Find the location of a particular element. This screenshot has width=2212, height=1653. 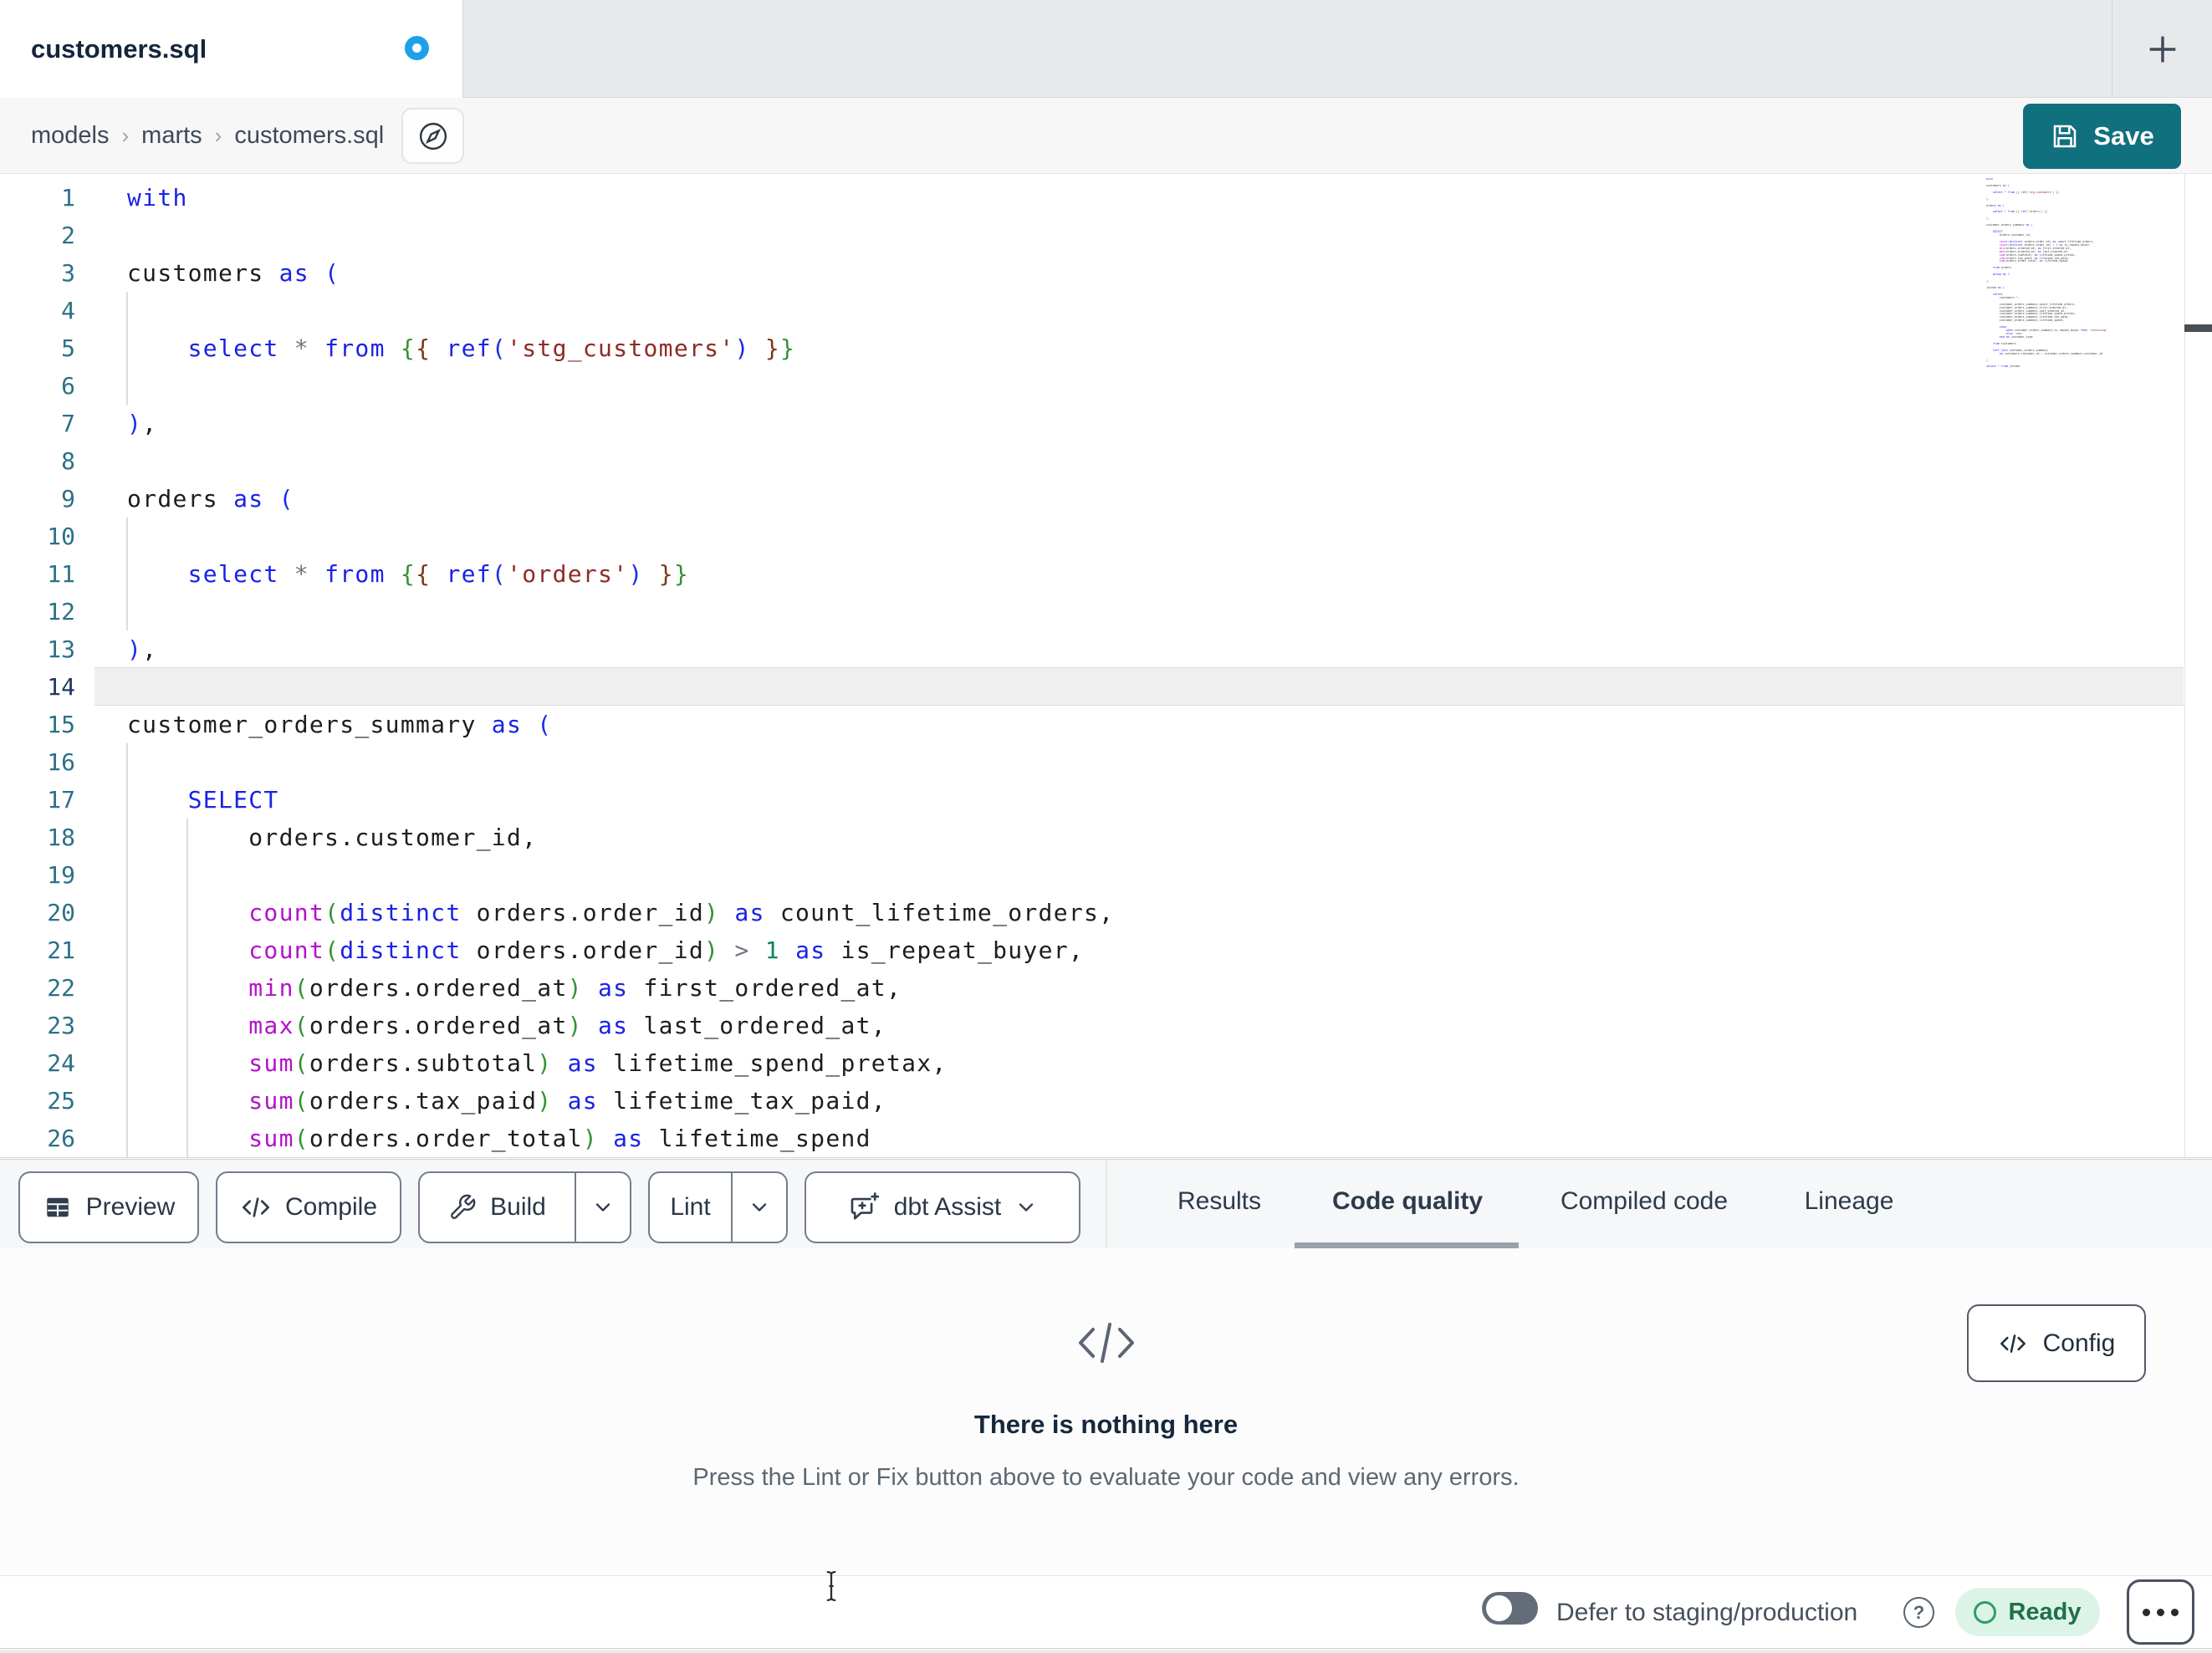

build-main: Build is located at coordinates (498, 1207).